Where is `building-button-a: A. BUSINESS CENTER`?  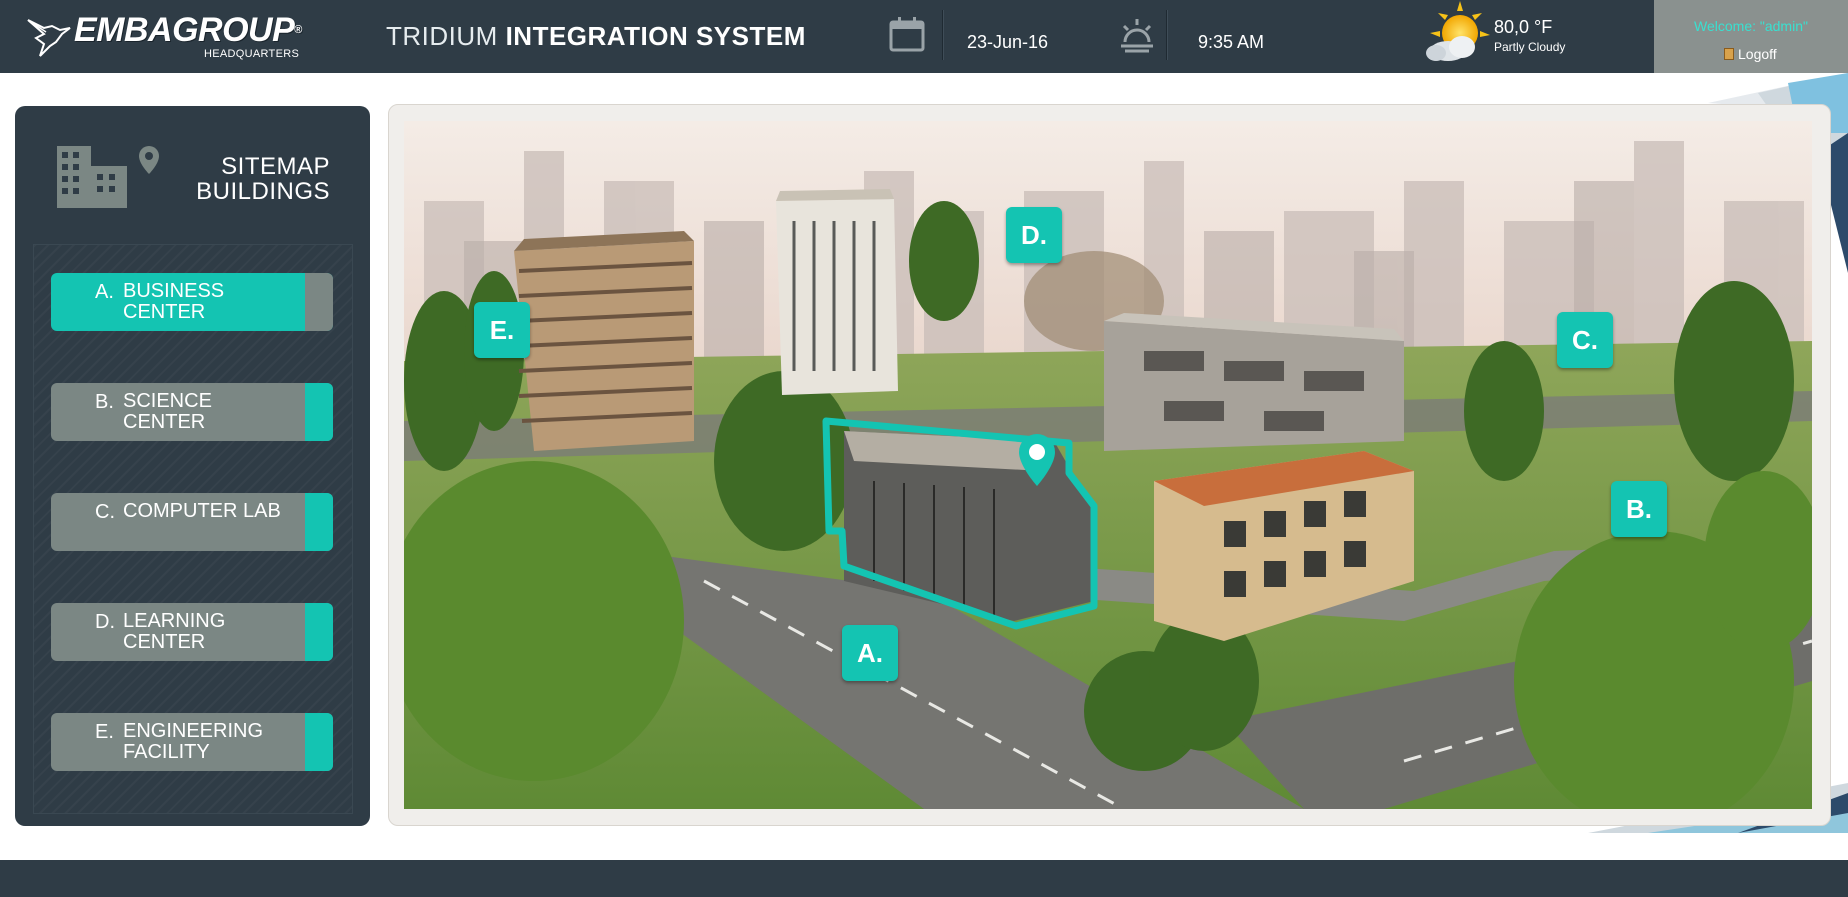 building-button-a: A. BUSINESS CENTER is located at coordinates (192, 302).